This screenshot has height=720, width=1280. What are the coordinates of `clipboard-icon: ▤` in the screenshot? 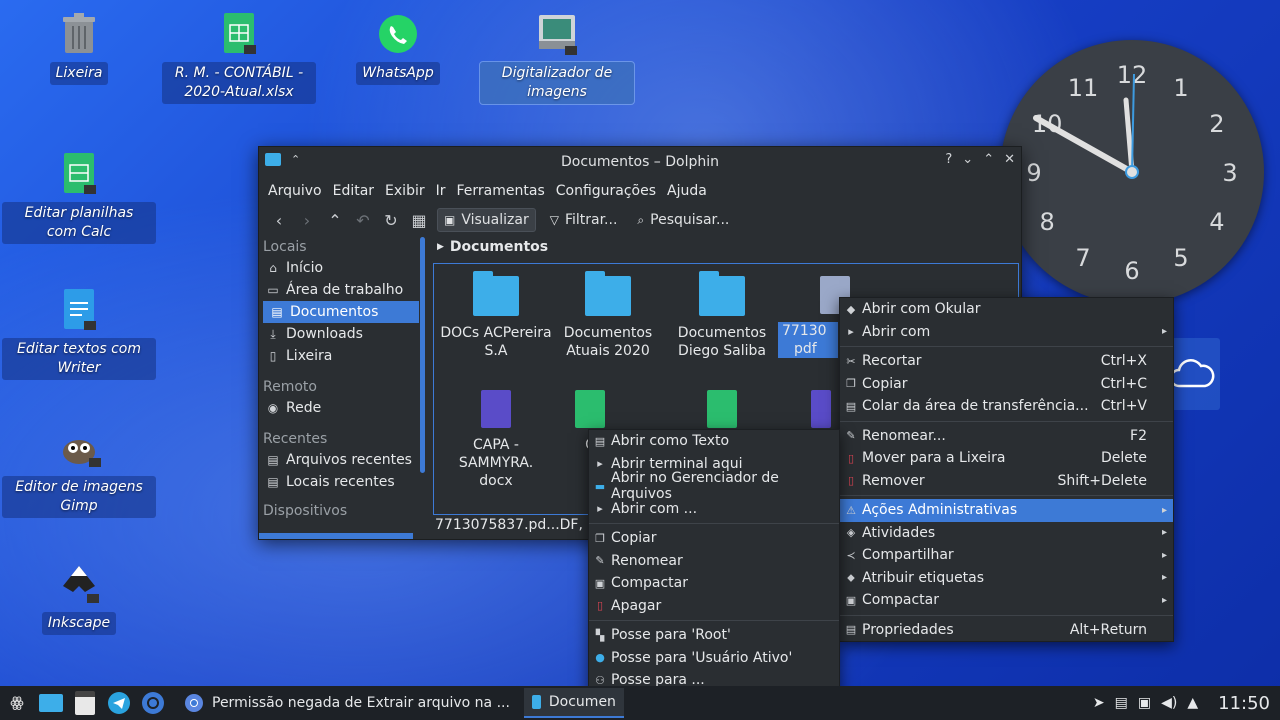 It's located at (1121, 703).